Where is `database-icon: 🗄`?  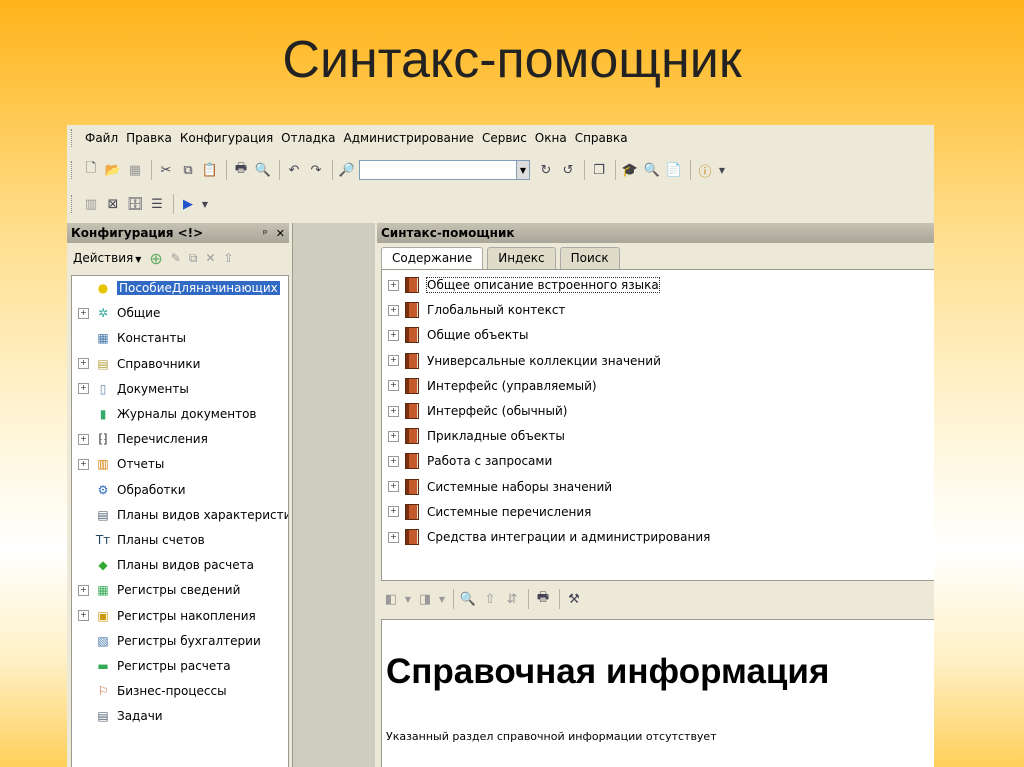
database-icon: 🗄 is located at coordinates (135, 204).